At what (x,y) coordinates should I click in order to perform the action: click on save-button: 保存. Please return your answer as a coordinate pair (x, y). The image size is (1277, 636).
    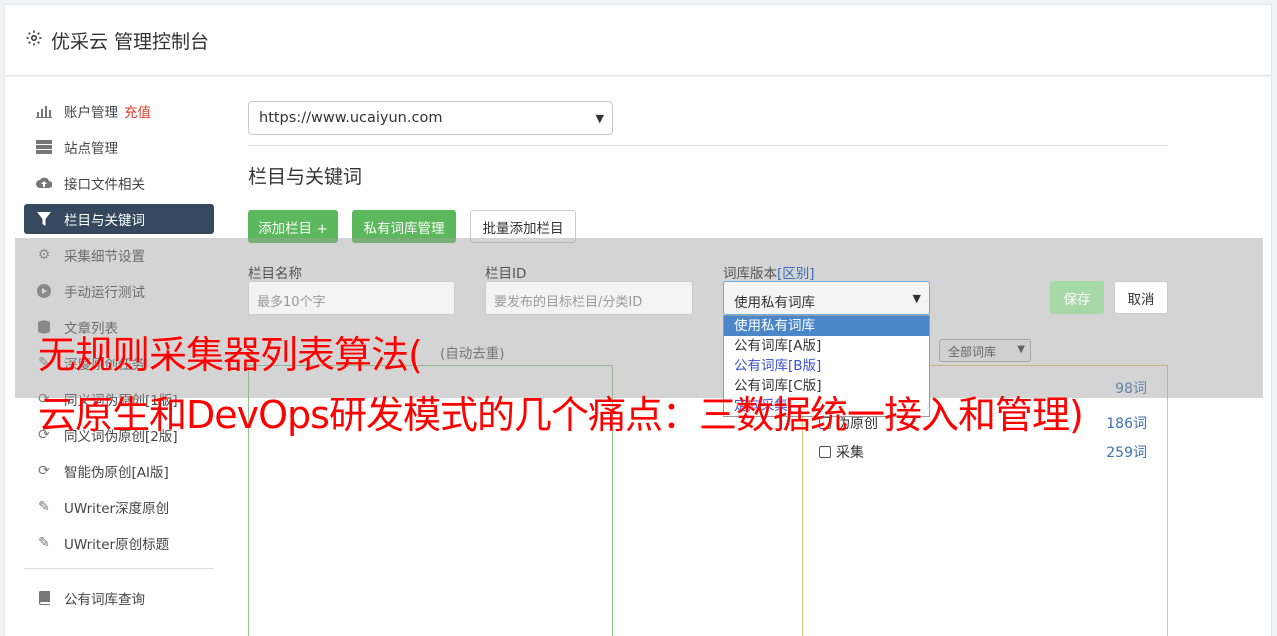
    Looking at the image, I should click on (1077, 297).